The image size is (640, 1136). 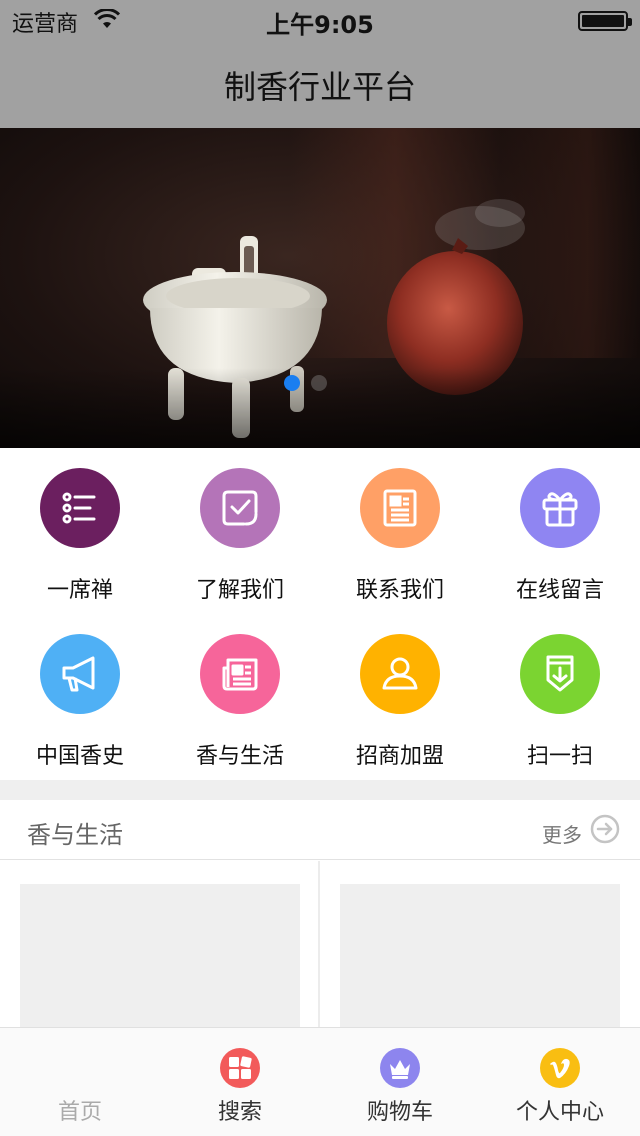 What do you see at coordinates (79, 590) in the screenshot?
I see `menu-label: 一席禅` at bounding box center [79, 590].